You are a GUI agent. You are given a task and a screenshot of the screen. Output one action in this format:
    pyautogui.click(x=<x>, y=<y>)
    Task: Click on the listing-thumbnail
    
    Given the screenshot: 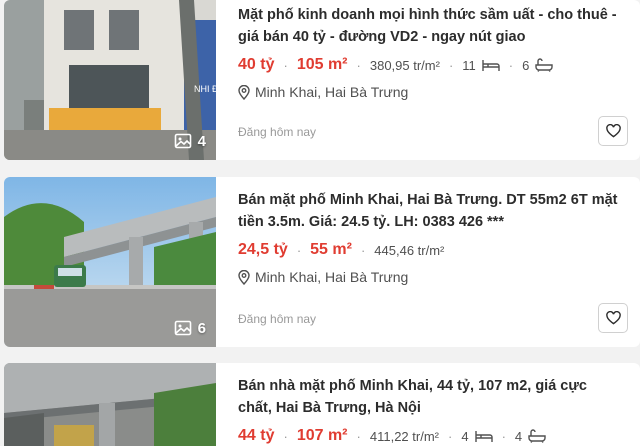 What is the action you would take?
    pyautogui.click(x=110, y=404)
    